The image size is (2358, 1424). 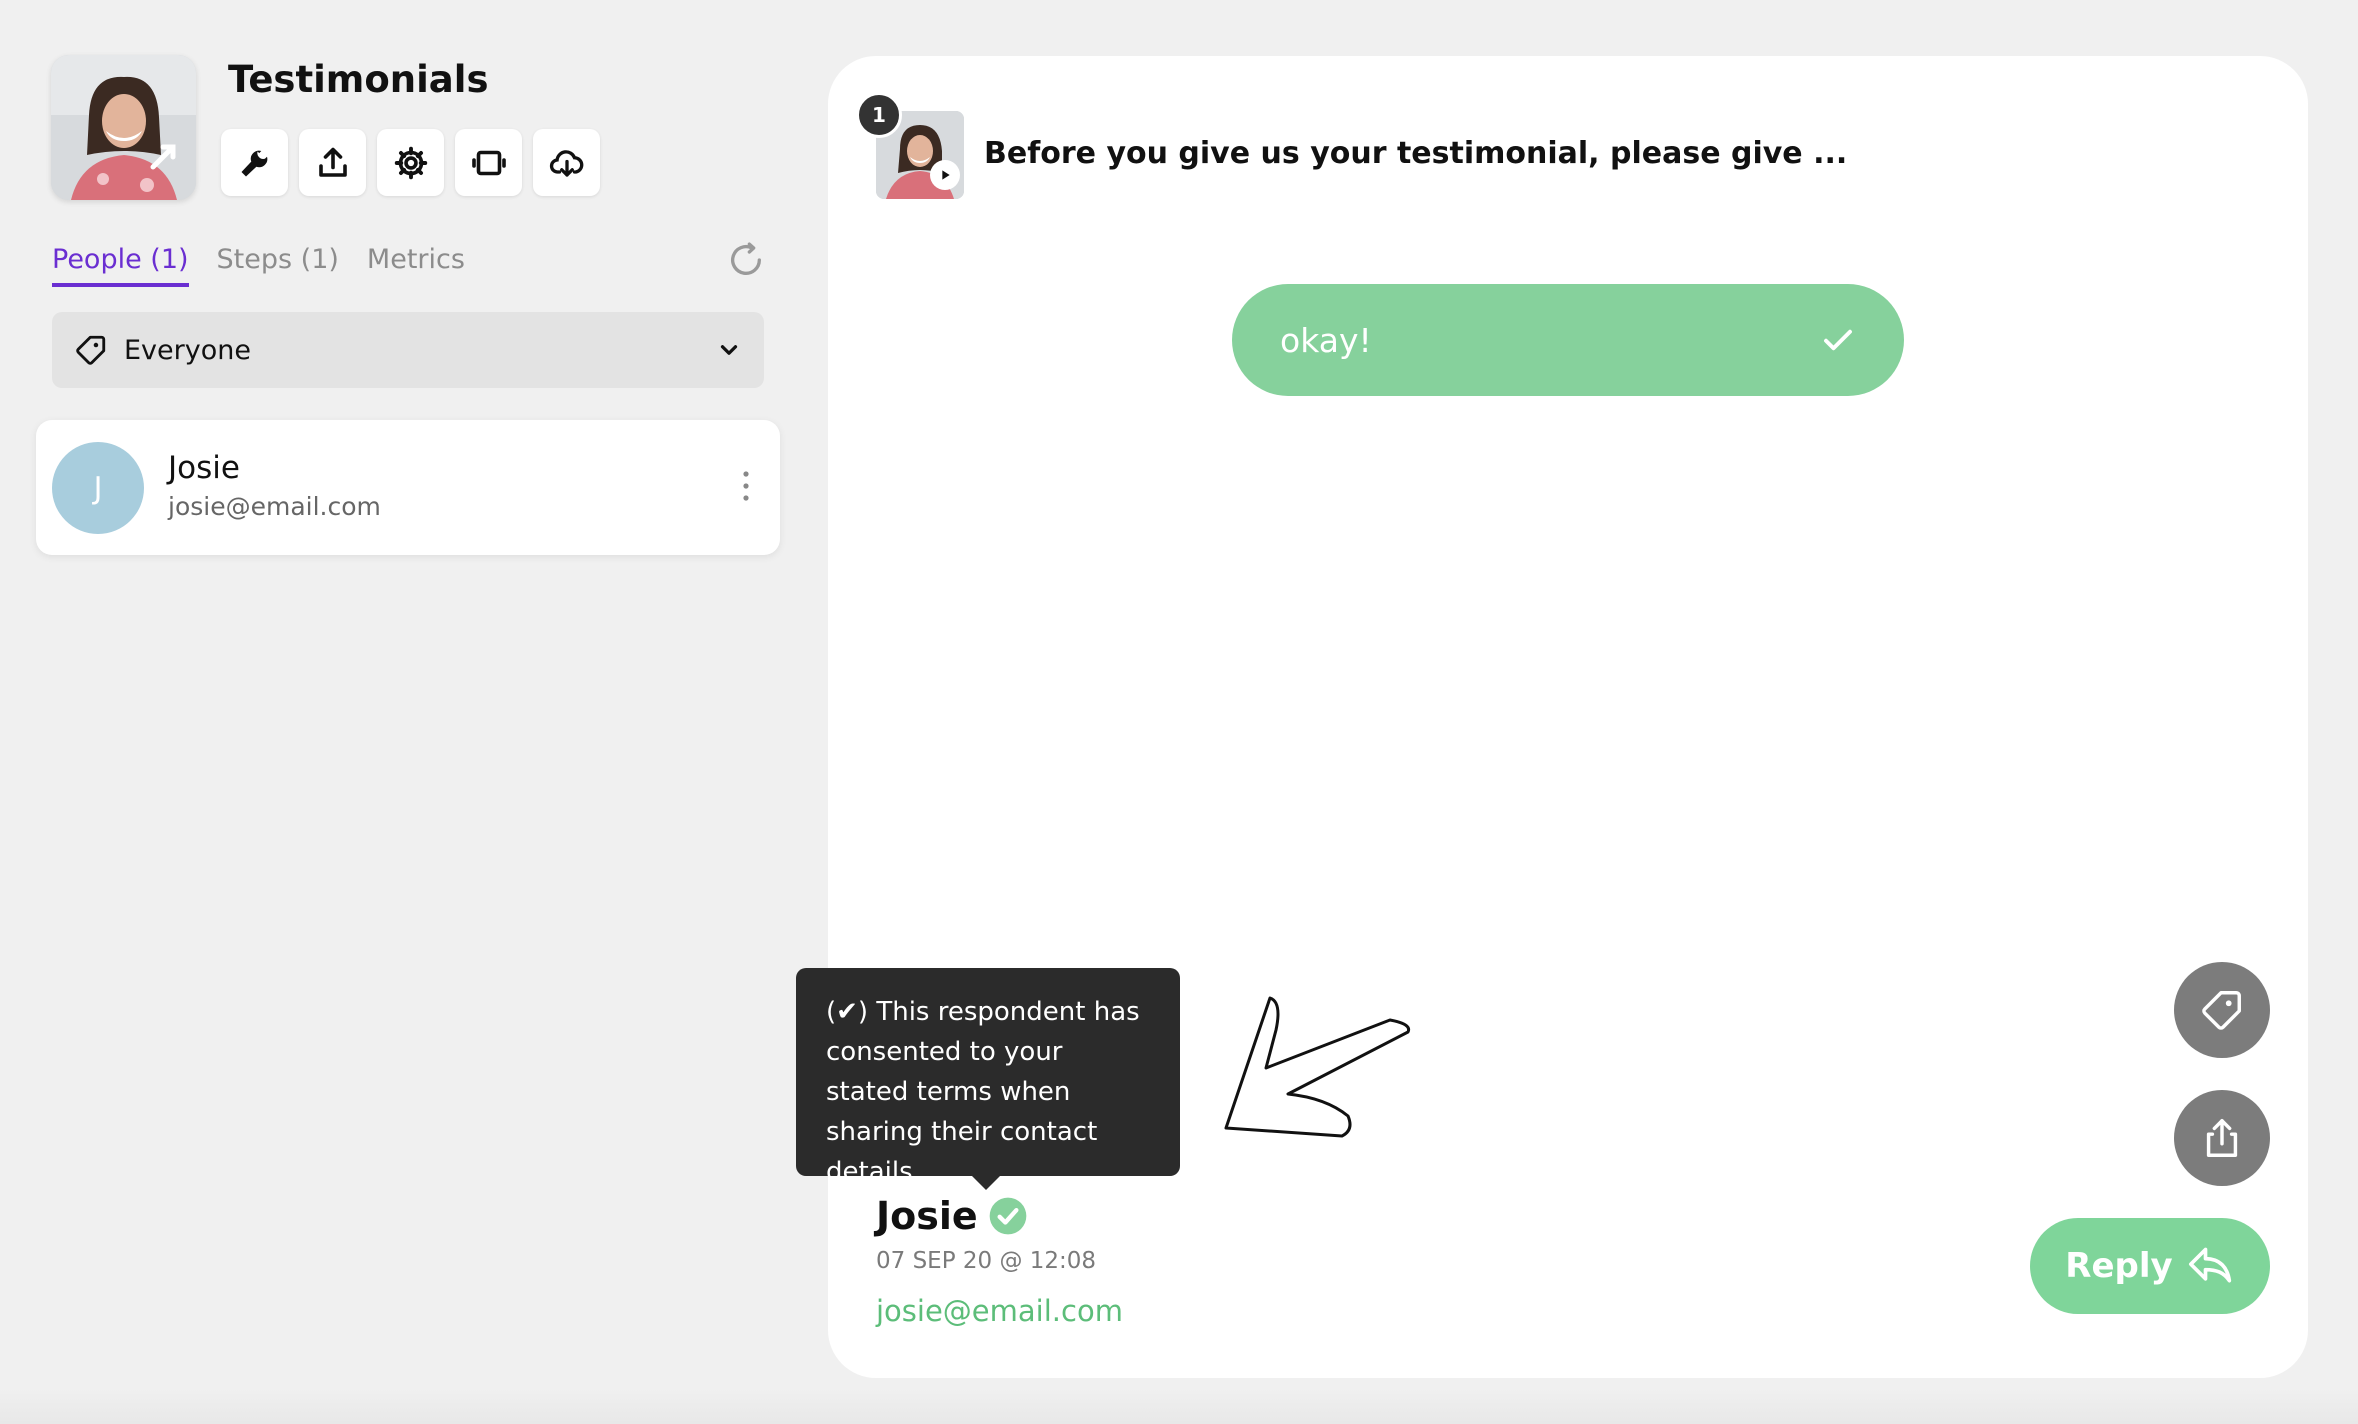 I want to click on share-button, so click(x=332, y=162).